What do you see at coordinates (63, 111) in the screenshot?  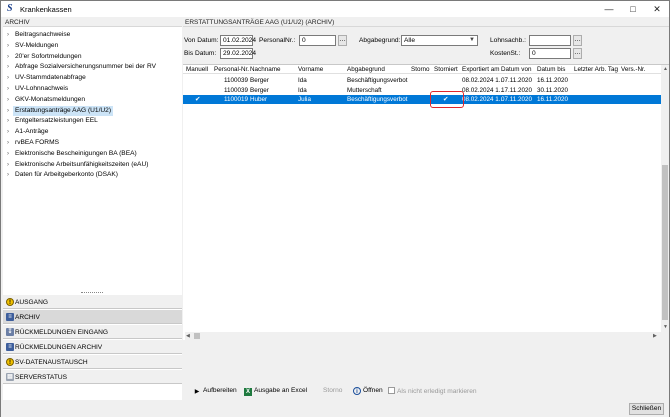 I see `tree-item-label: Erstattungsanträge AAG (U1/U2)` at bounding box center [63, 111].